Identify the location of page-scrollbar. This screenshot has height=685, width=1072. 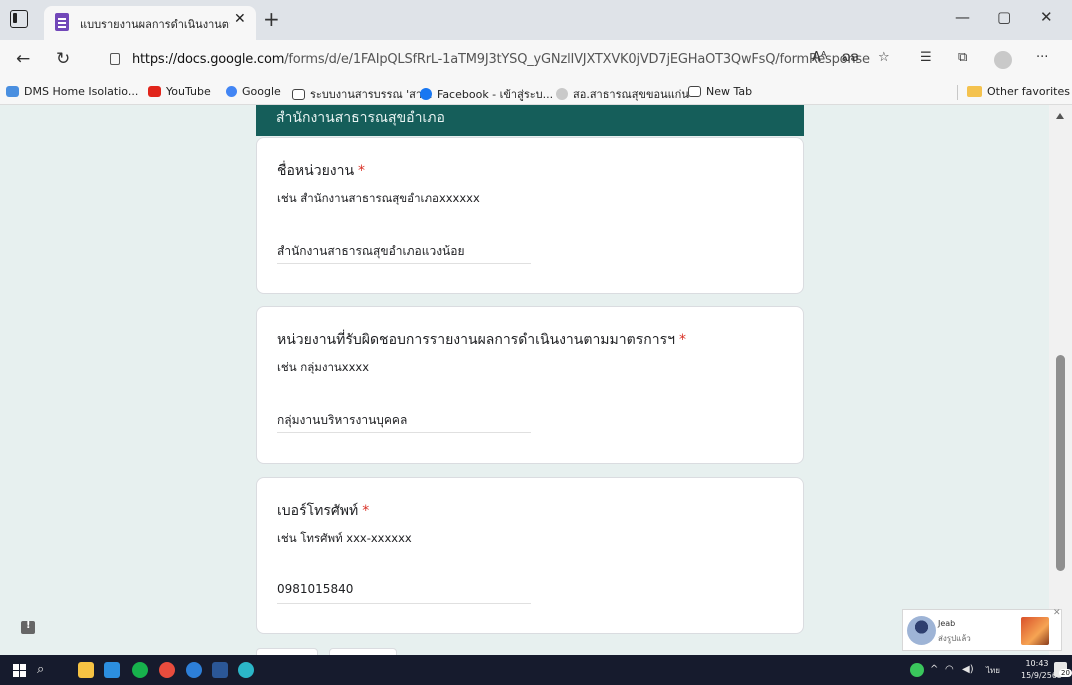
(1060, 380).